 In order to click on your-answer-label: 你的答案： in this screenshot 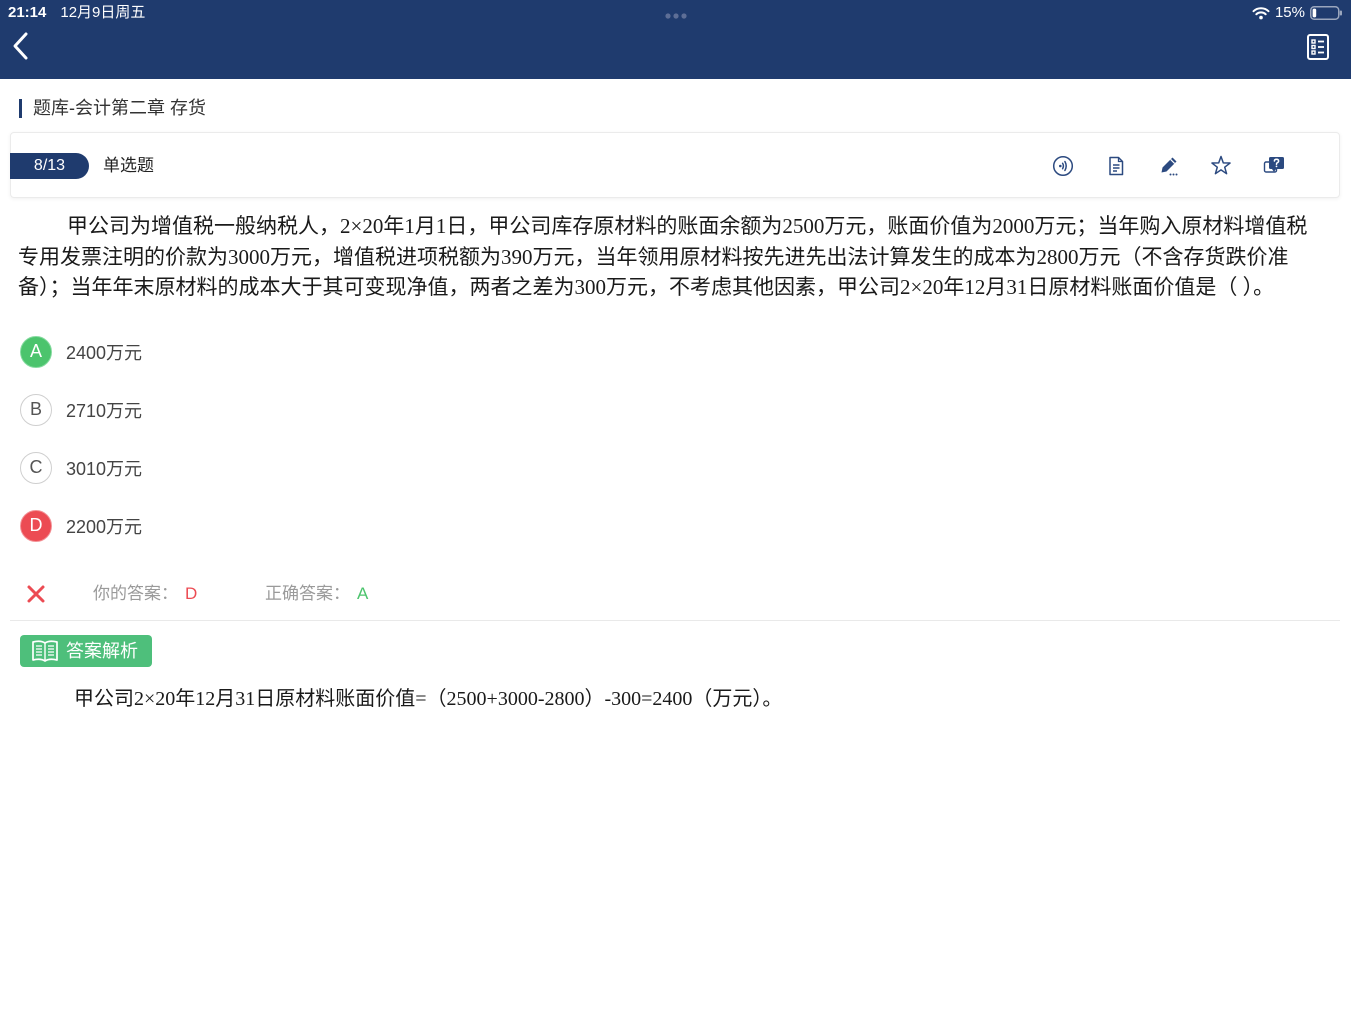, I will do `click(135, 593)`.